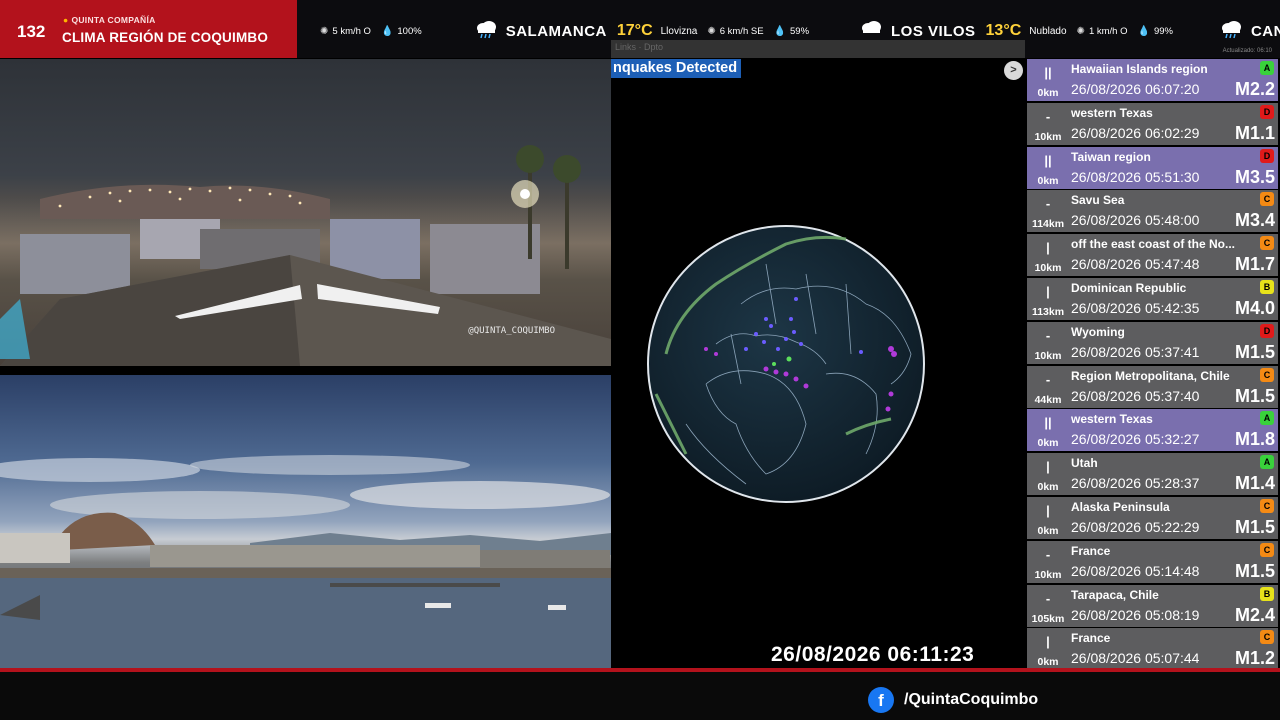  Describe the element at coordinates (1048, 255) in the screenshot. I see `quake-status: | 10km` at that location.